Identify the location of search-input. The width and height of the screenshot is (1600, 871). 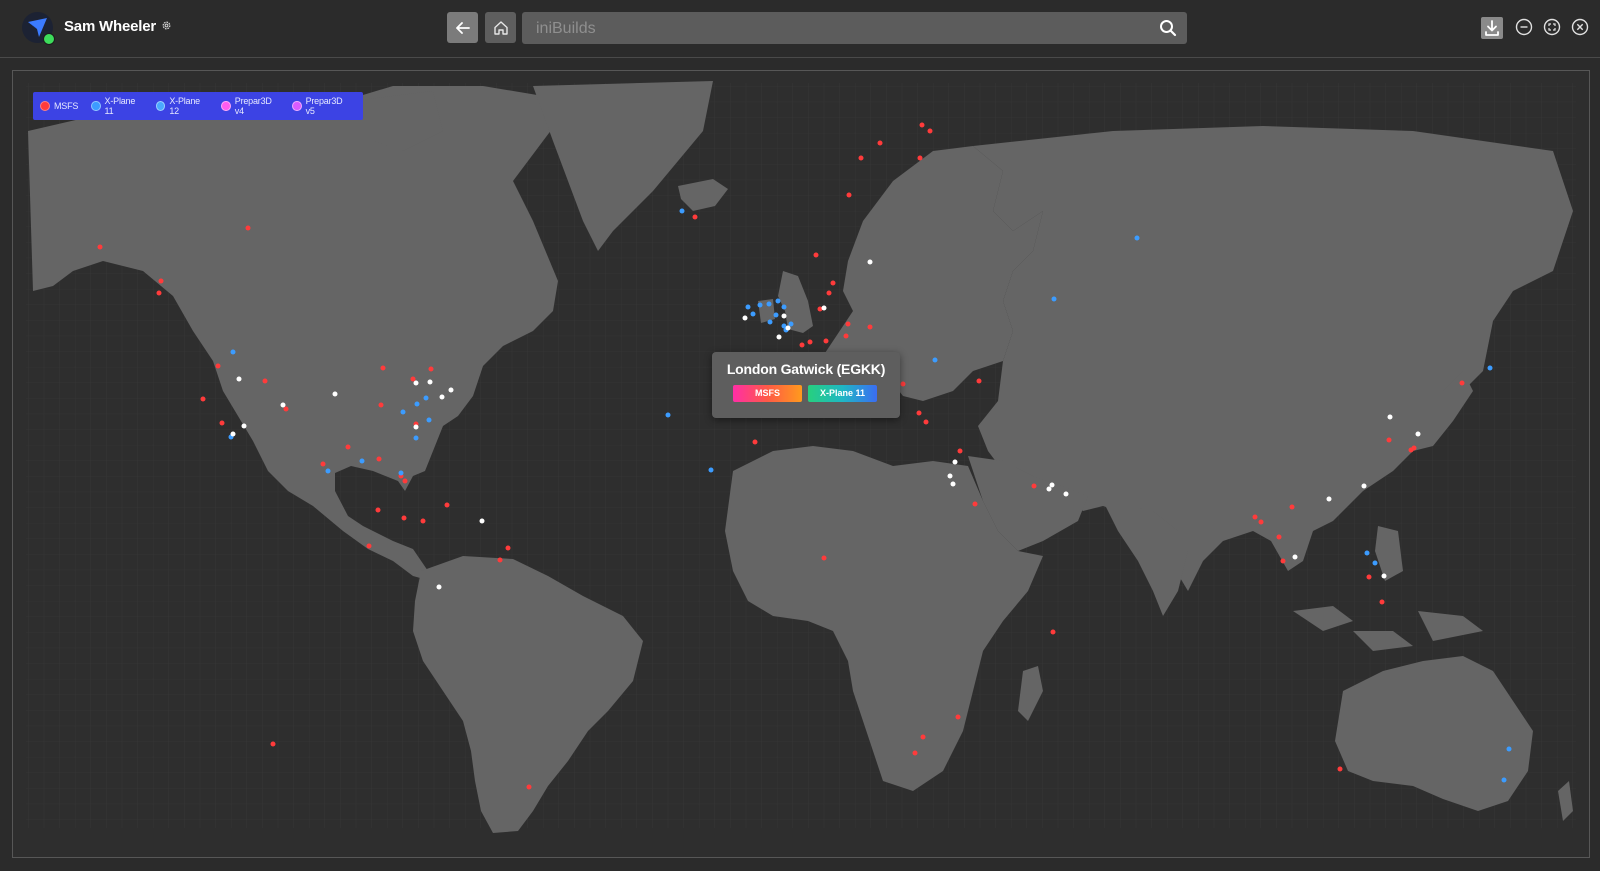
(836, 29).